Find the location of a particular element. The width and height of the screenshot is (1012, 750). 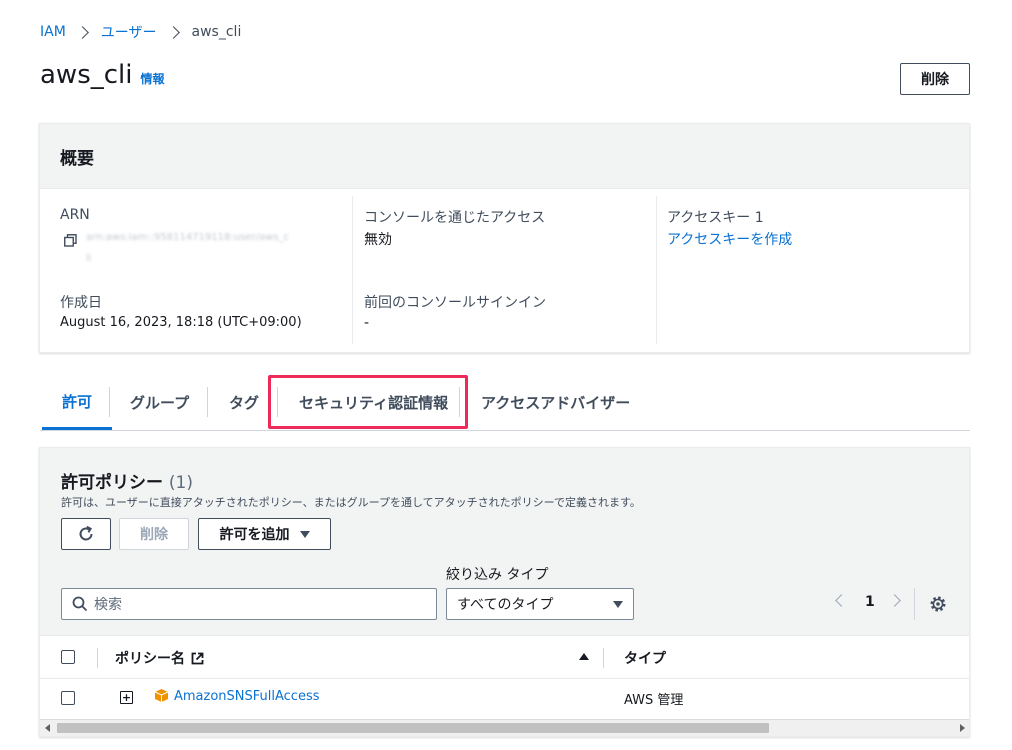

console-access-label: コンソールを通じたアクセス is located at coordinates (455, 218).